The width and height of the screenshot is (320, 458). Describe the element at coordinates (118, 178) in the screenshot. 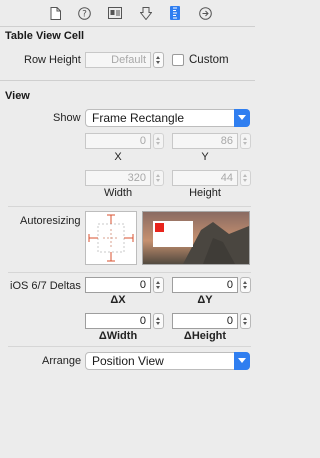

I see `width-field: 320` at that location.